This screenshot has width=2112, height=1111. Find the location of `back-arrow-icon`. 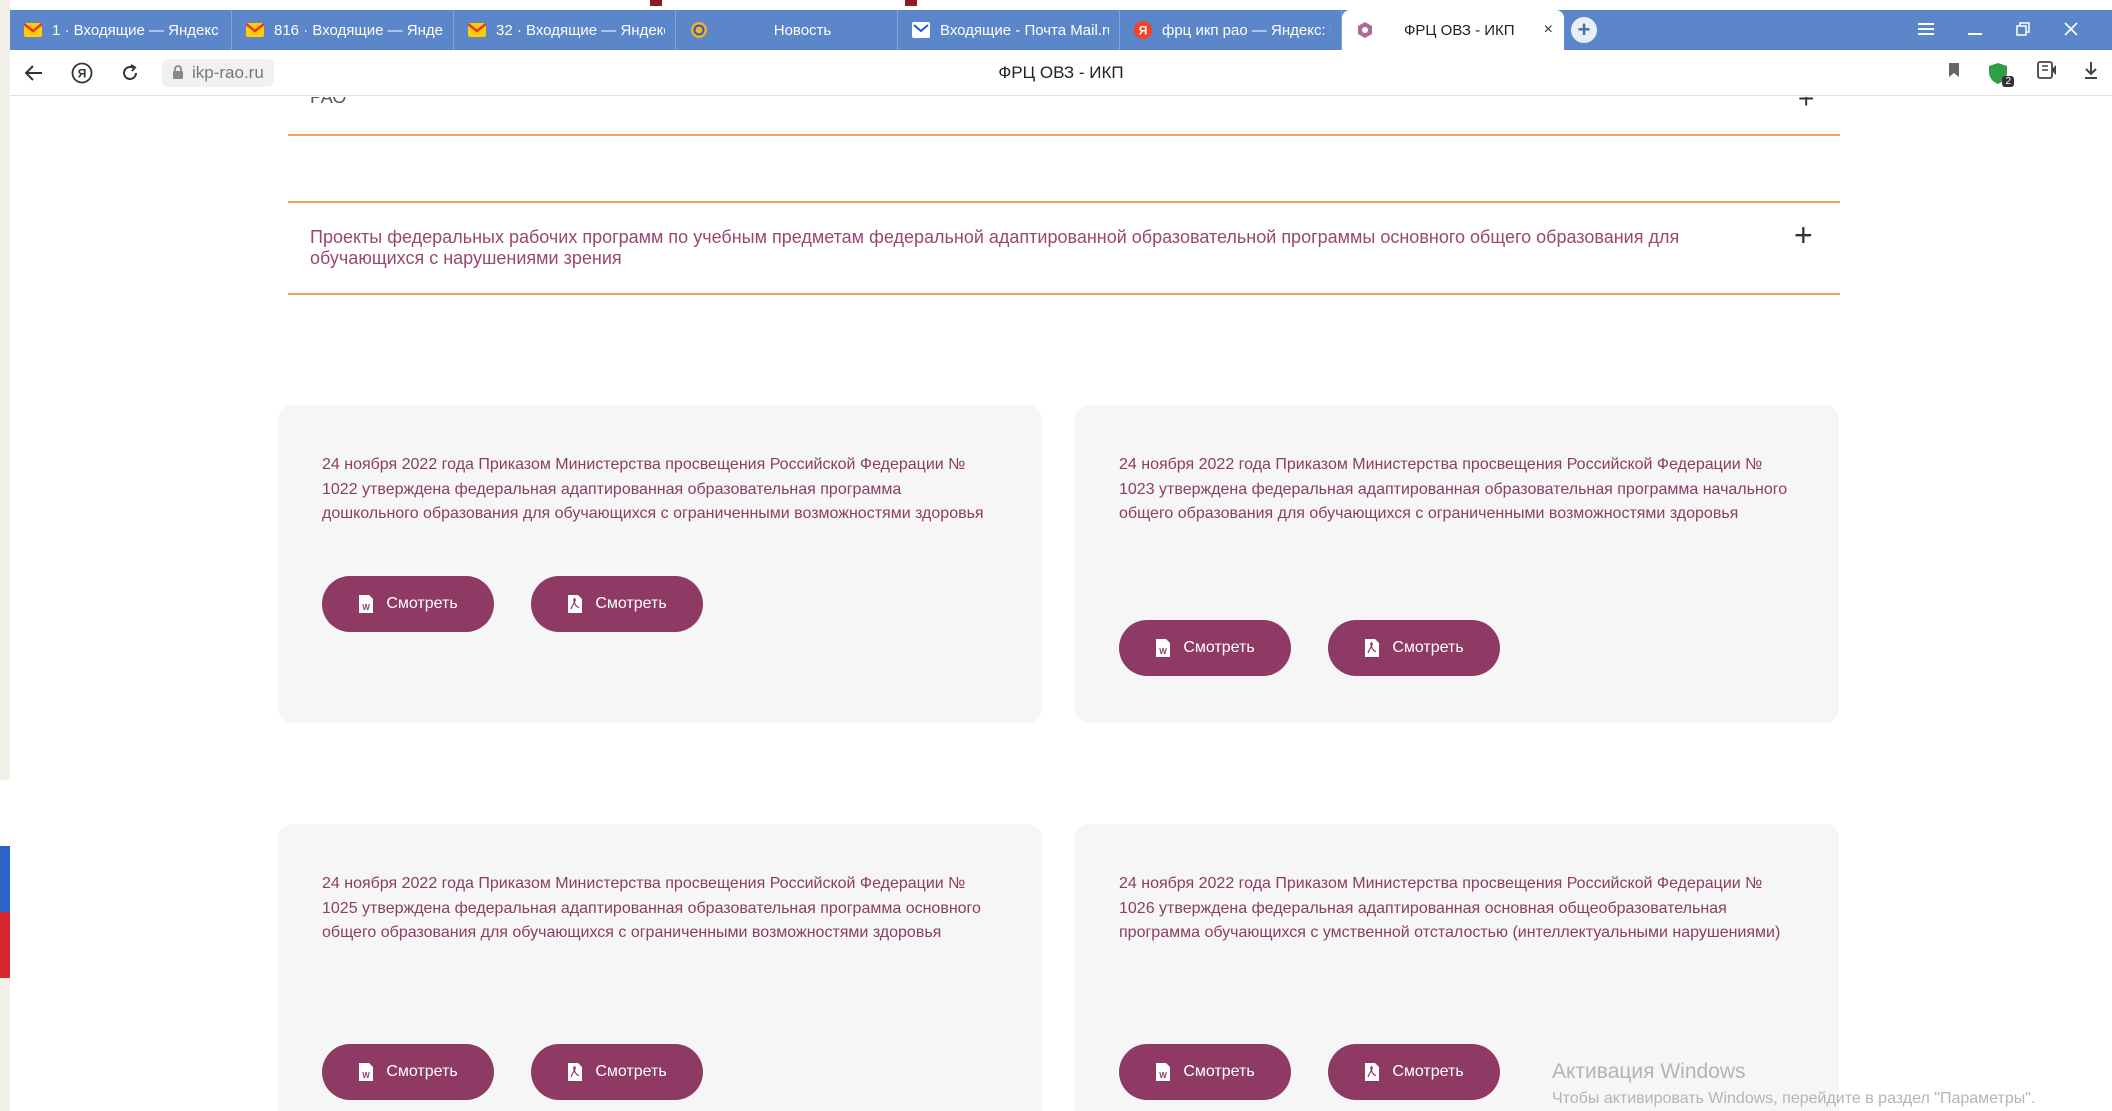

back-arrow-icon is located at coordinates (33, 72).